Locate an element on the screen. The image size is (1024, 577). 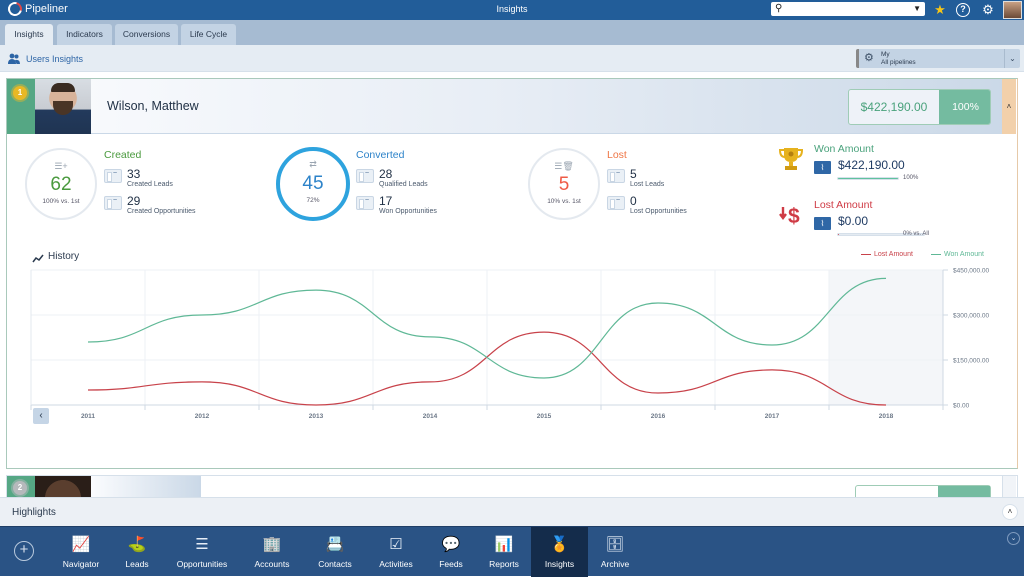
nav-item-feeds: 💬 Feeds is located at coordinates (451, 552).